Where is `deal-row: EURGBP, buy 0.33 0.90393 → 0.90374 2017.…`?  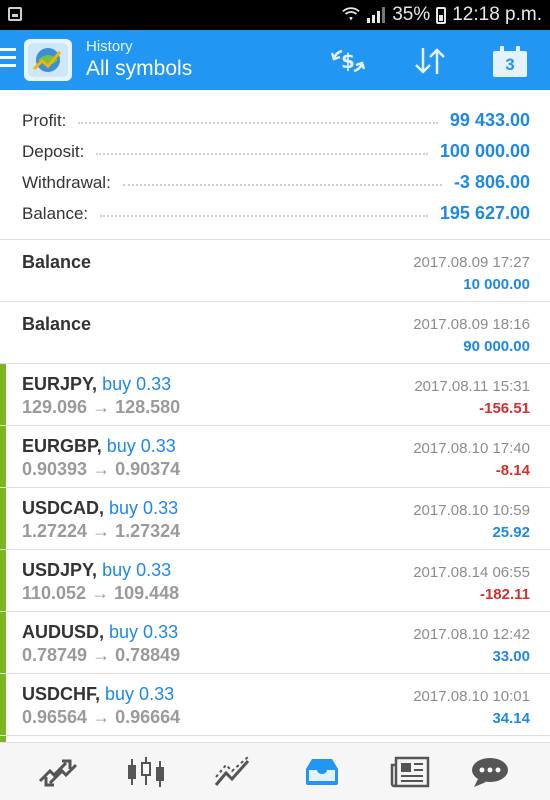 deal-row: EURGBP, buy 0.33 0.90393 → 0.90374 2017.… is located at coordinates (275, 457).